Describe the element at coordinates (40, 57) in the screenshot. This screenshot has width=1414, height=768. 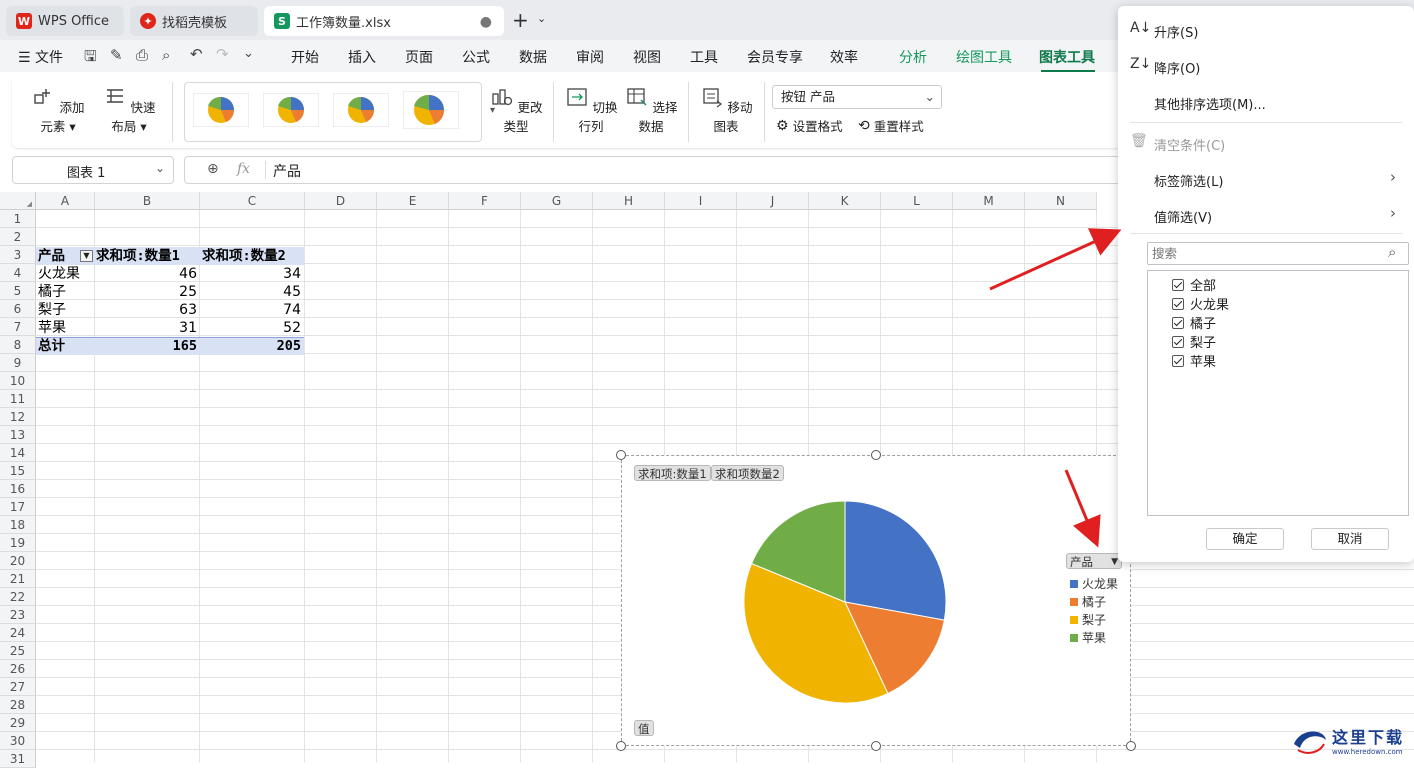
I see `file-menu: ☰ 文件` at that location.